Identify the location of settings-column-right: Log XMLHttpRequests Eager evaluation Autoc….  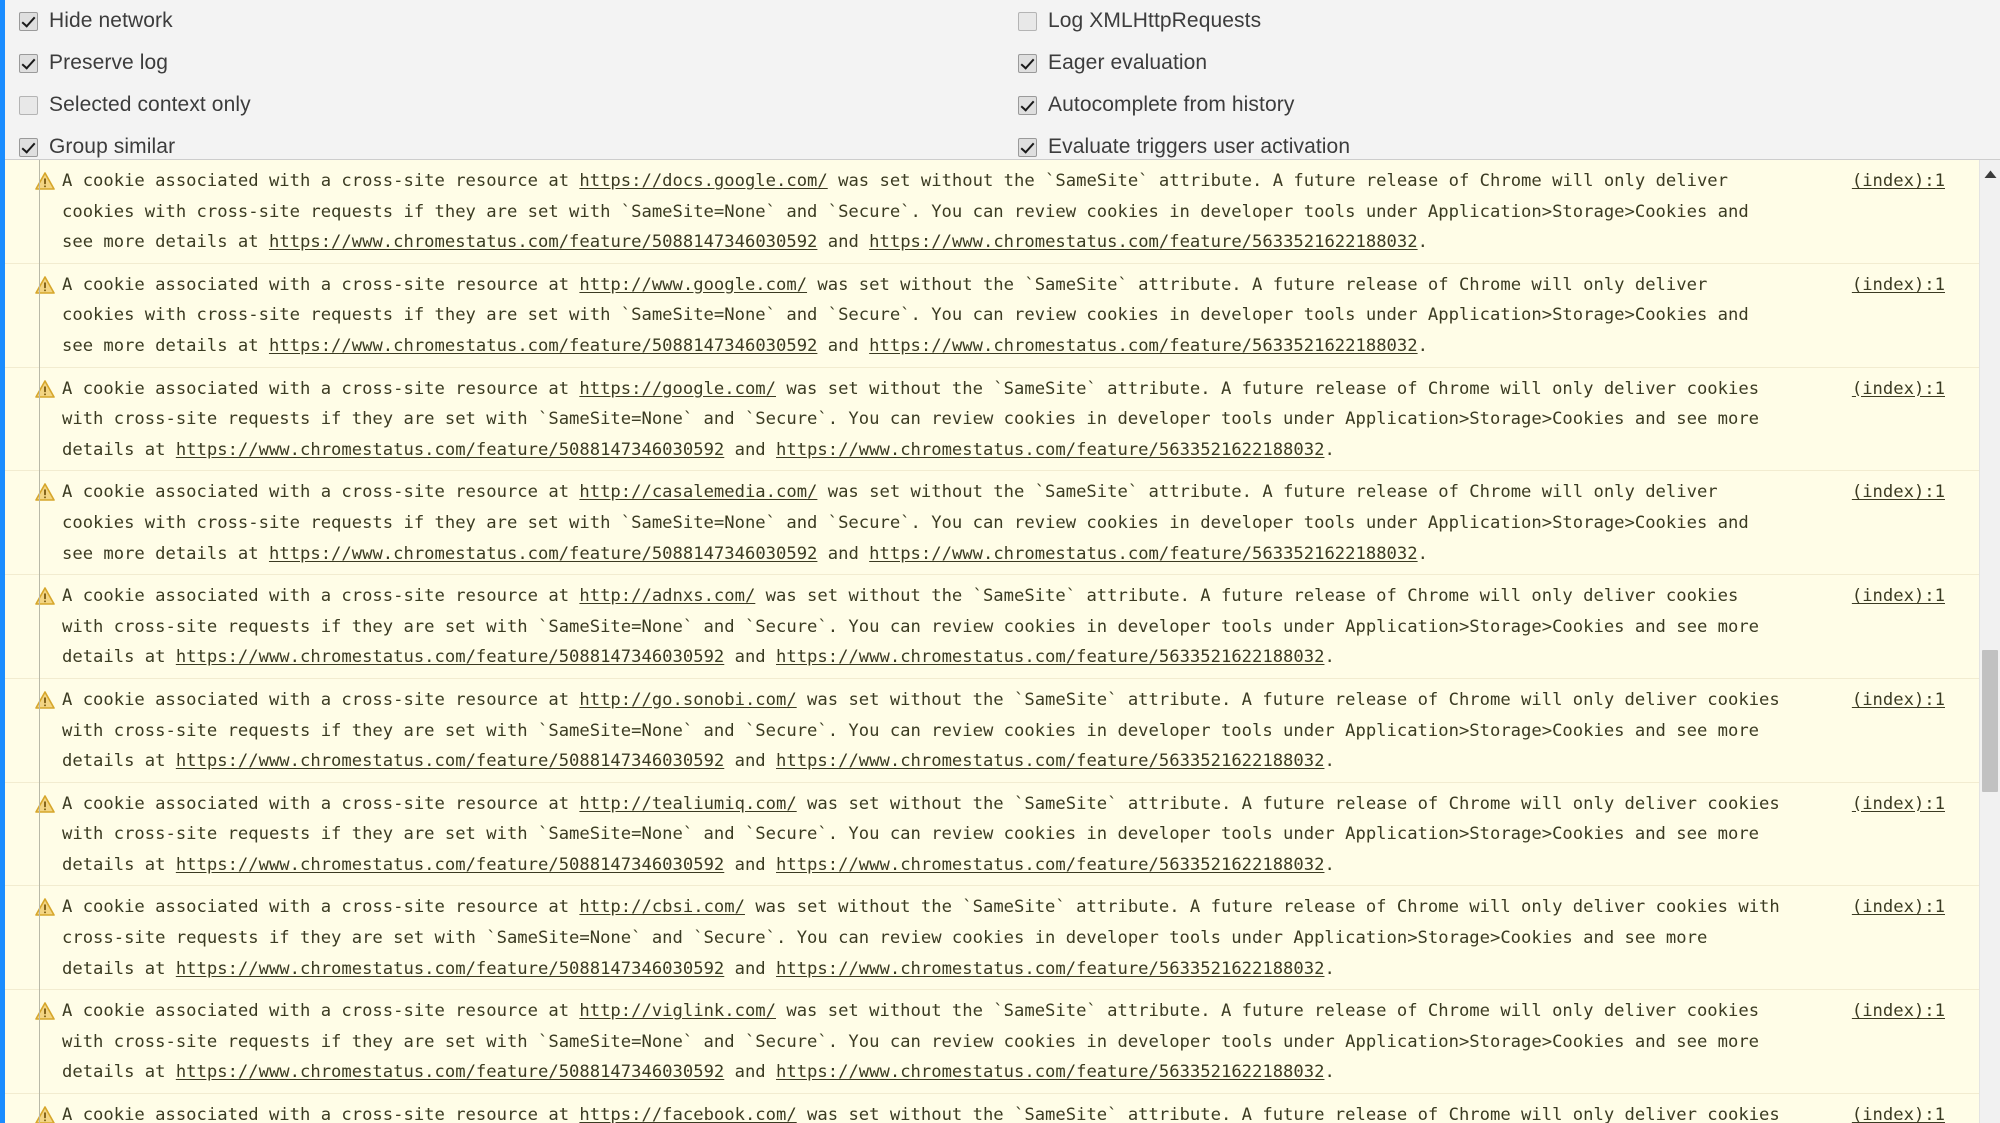
(1184, 84).